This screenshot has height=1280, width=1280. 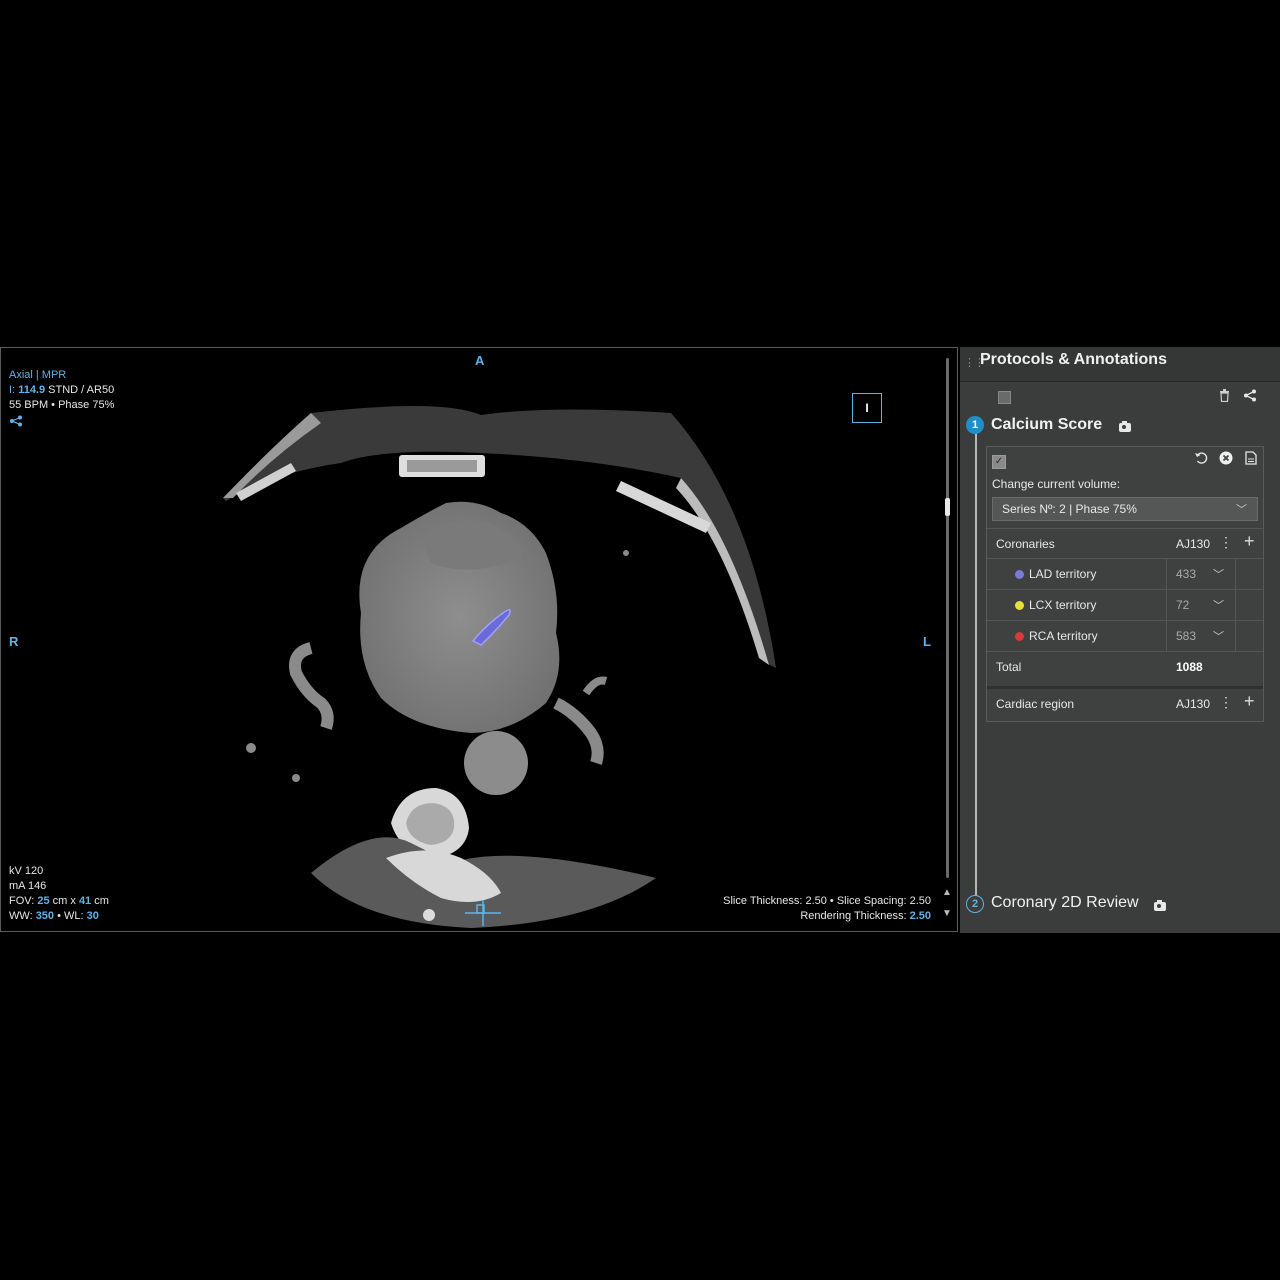 I want to click on fov-unit: cm, so click(x=101, y=901).